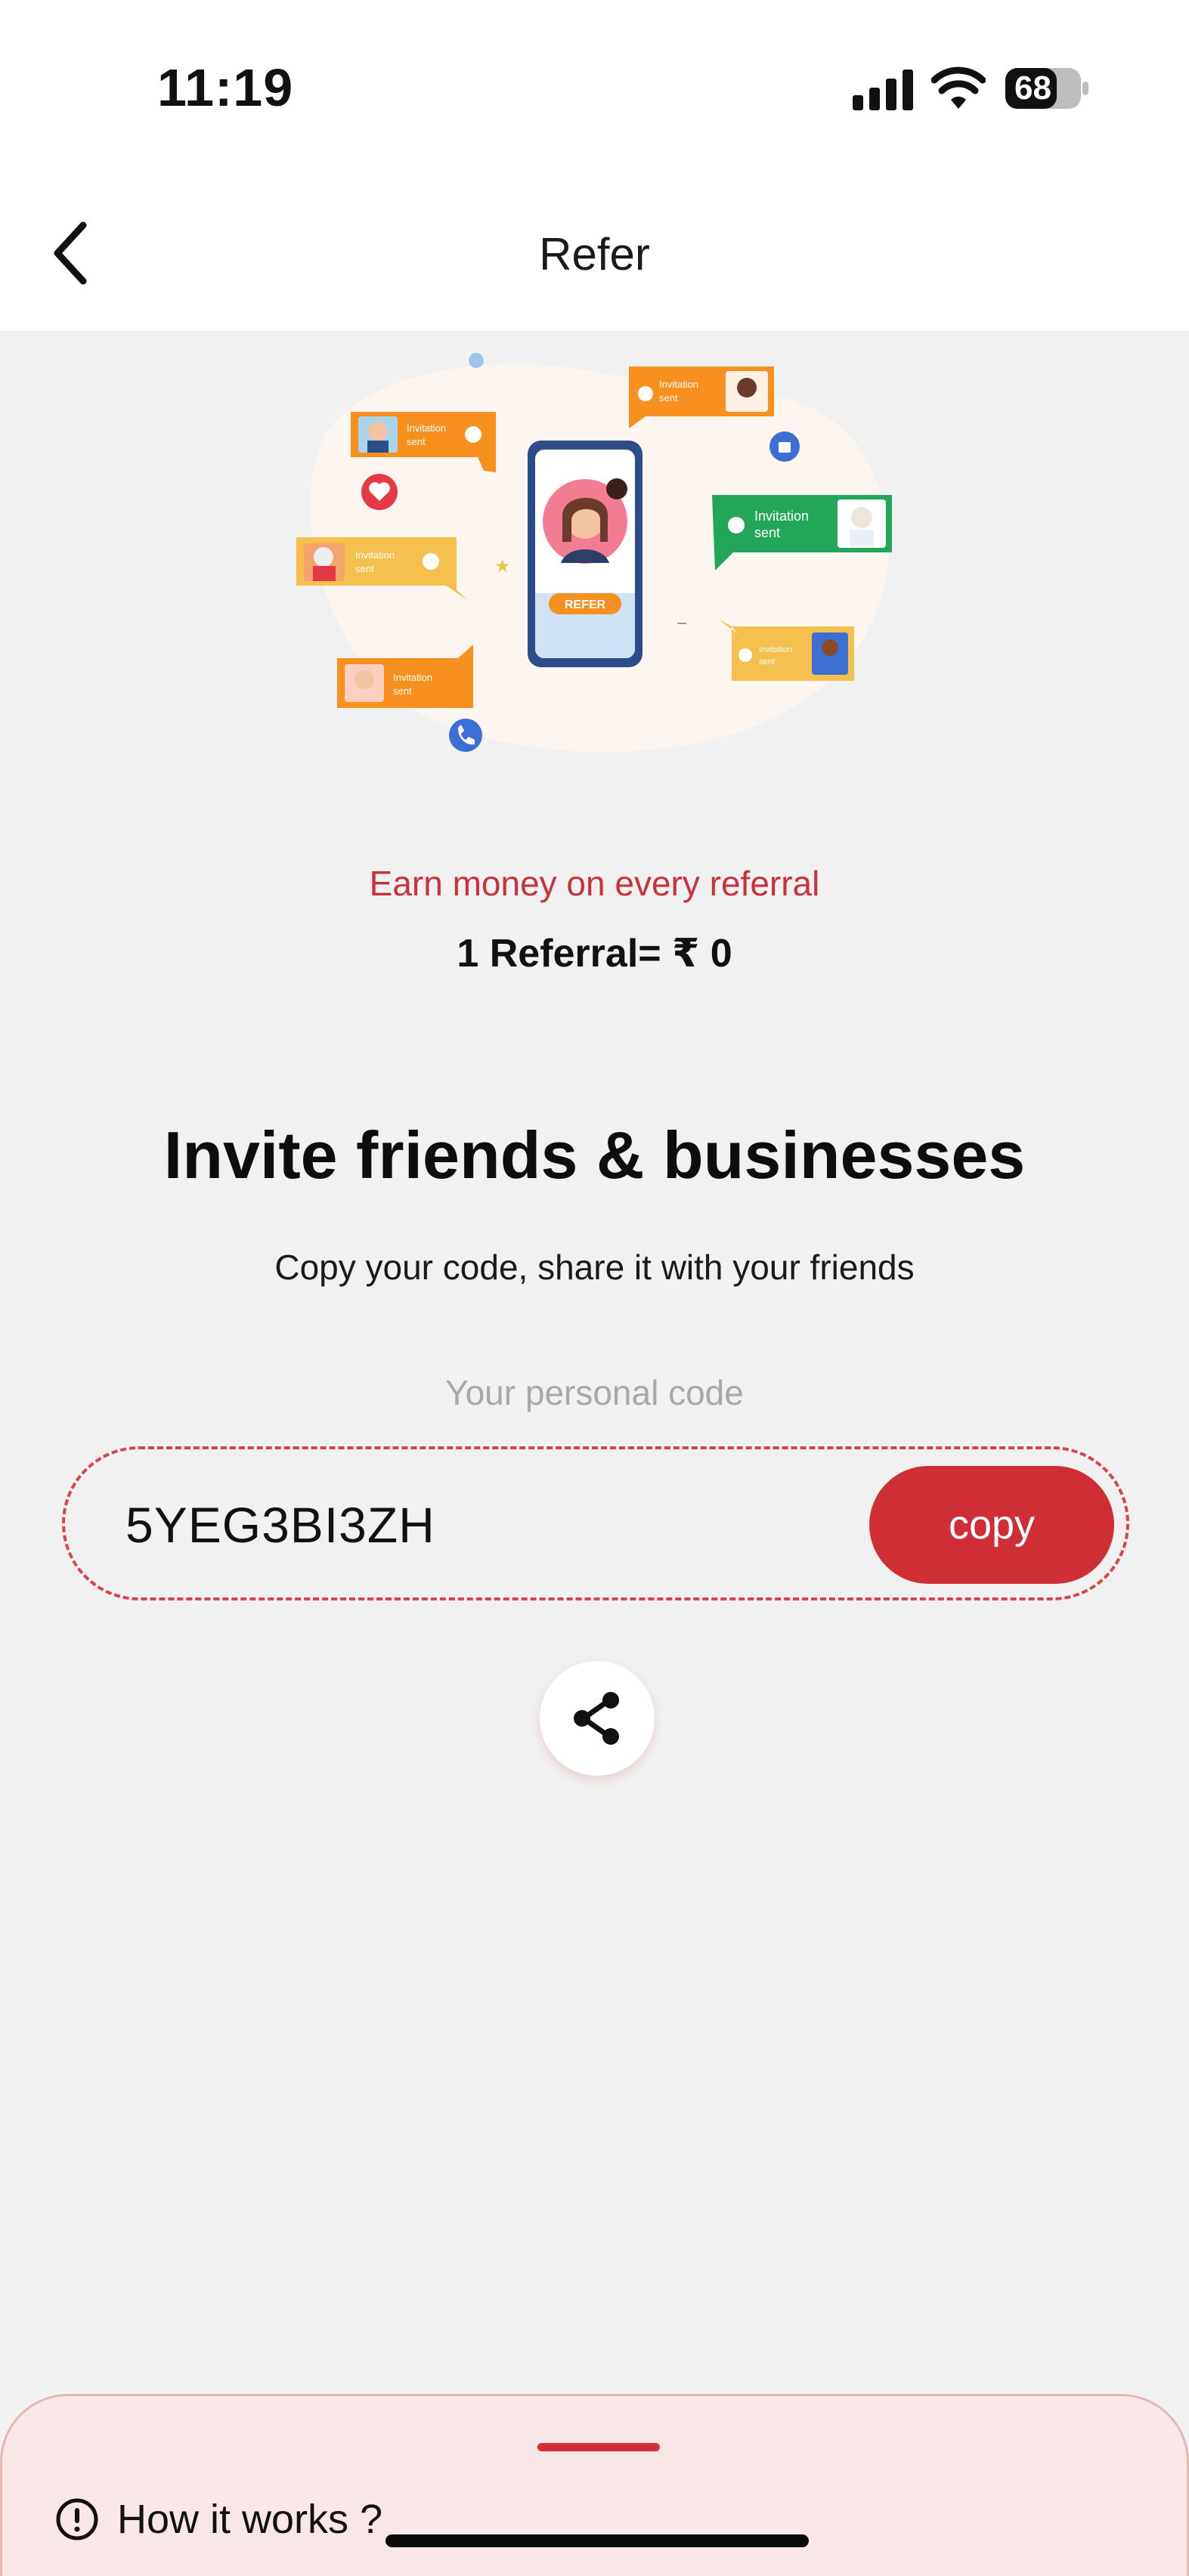  I want to click on home-indicator, so click(597, 2540).